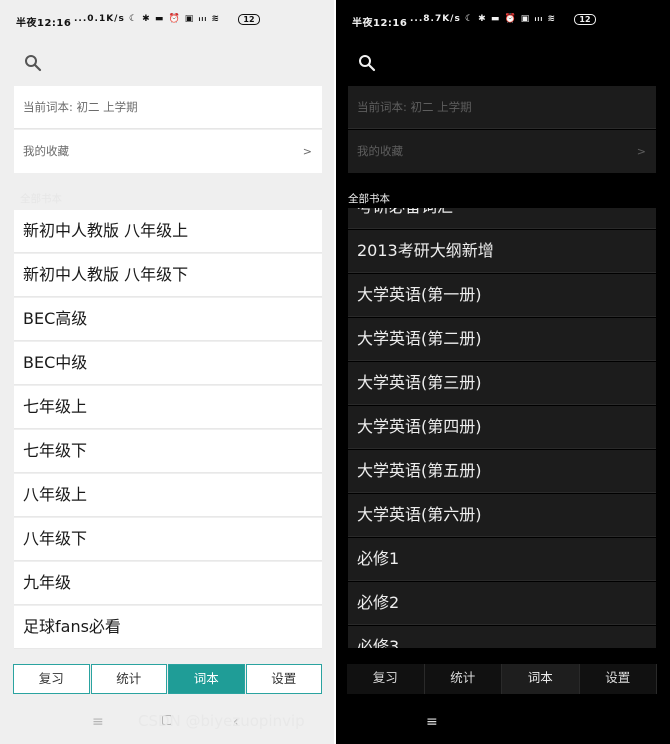 The image size is (670, 744). I want to click on status-bar: 半夜12:16 ...0.1K/s ☾ ✱ ▬ ⏰ ▣ ᵢₗₗ ≋ 12, so click(167, 21).